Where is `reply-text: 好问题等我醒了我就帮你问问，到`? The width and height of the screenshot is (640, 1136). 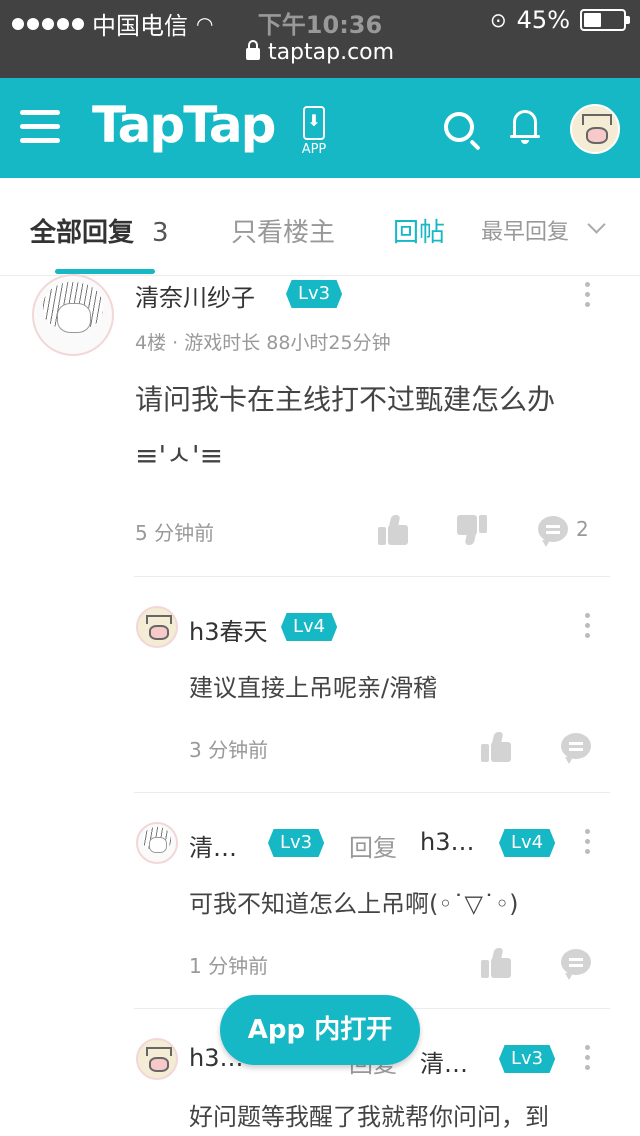 reply-text: 好问题等我醒了我就帮你问问，到 is located at coordinates (369, 1117).